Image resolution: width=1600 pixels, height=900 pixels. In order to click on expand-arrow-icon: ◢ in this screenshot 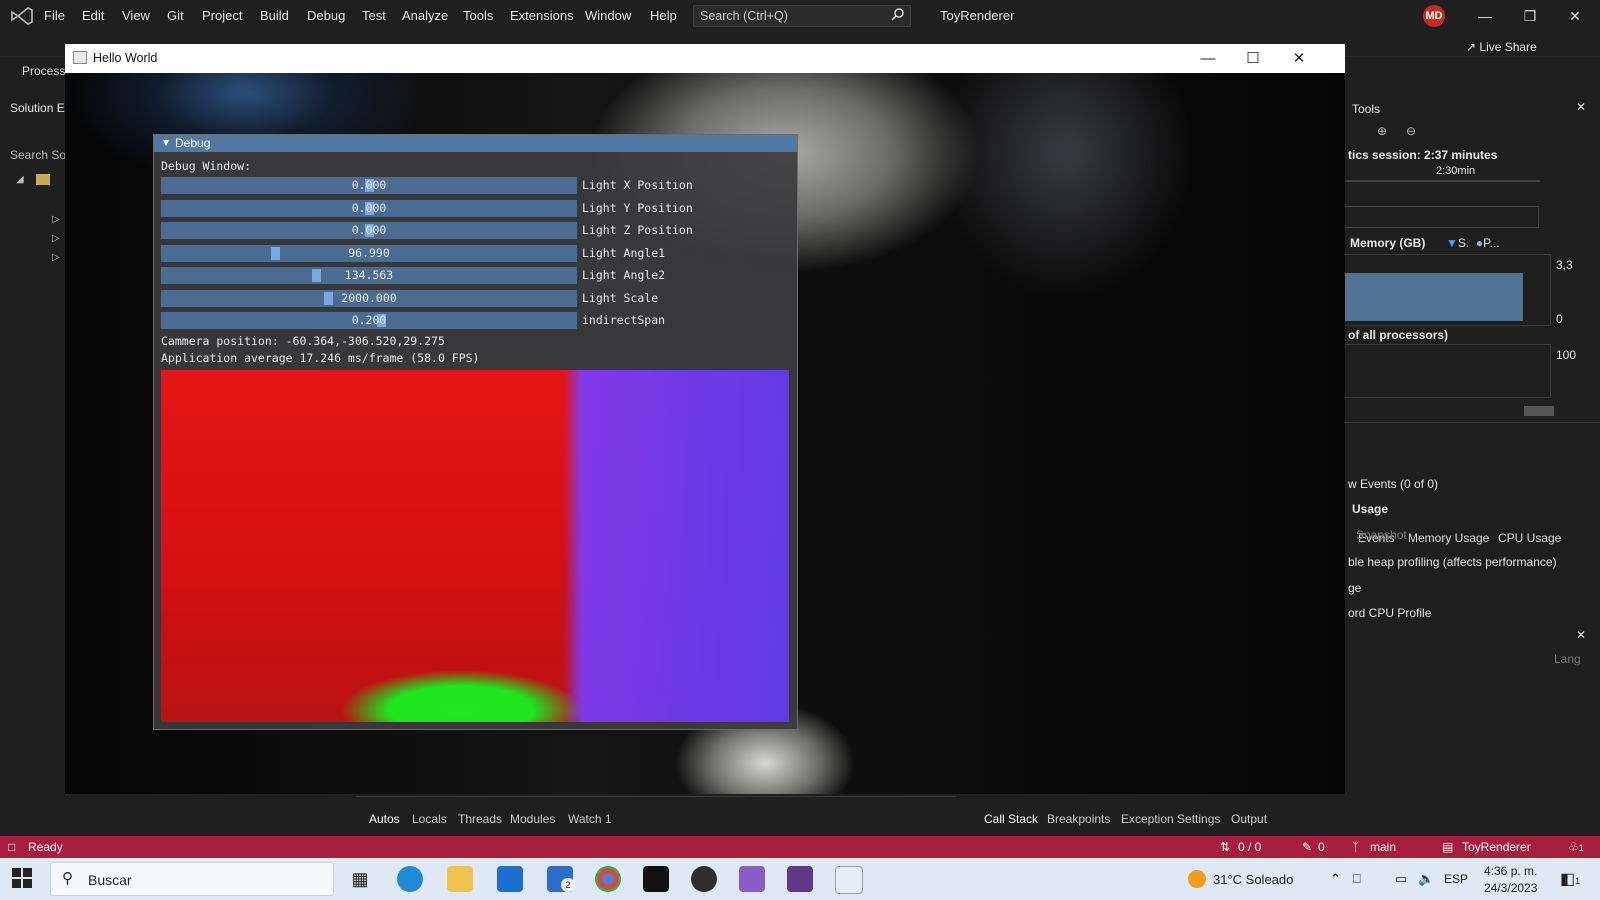, I will do `click(20, 179)`.